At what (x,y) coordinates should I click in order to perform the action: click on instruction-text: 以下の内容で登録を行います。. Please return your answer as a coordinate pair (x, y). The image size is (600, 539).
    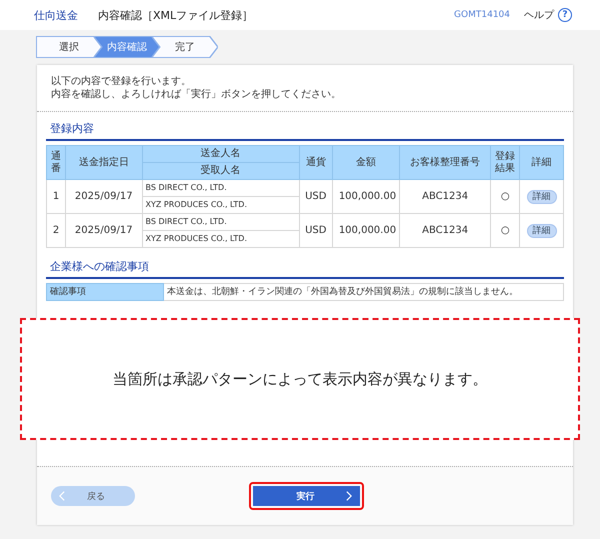
    Looking at the image, I should click on (121, 81).